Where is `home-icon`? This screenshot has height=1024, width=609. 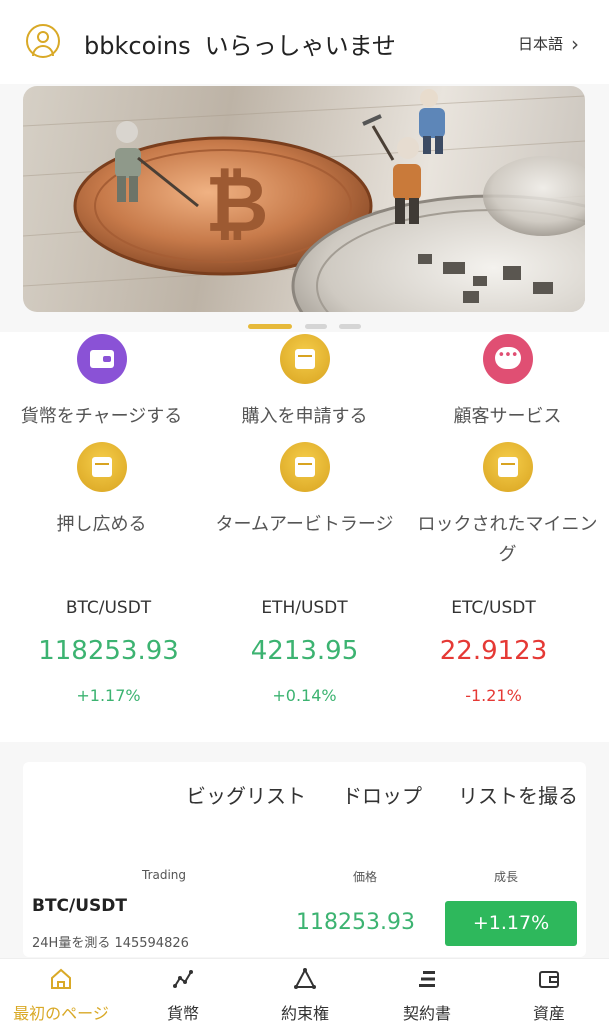 home-icon is located at coordinates (61, 979).